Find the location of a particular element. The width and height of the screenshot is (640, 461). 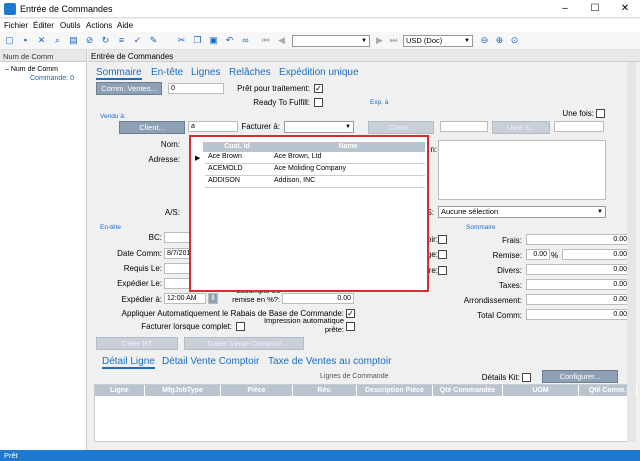

tab-detail-vente-comptoir: Détail Vente Comptoir is located at coordinates (210, 361).